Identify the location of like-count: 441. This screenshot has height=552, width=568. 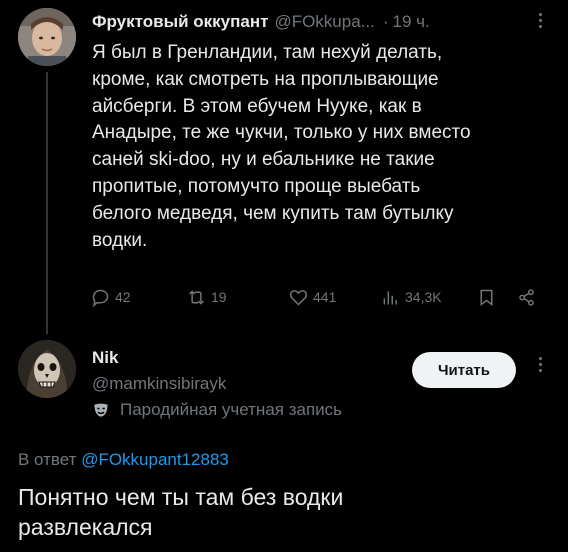
(325, 297).